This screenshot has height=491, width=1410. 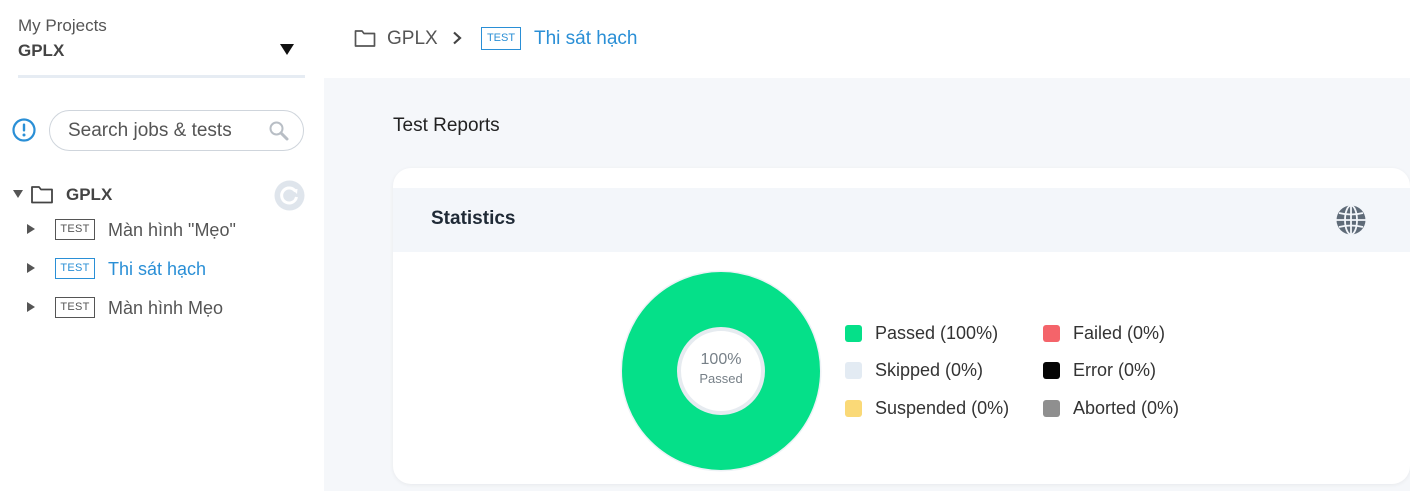 What do you see at coordinates (867, 39) in the screenshot?
I see `breadcrumb: GPLX TEST Thi sát hạch` at bounding box center [867, 39].